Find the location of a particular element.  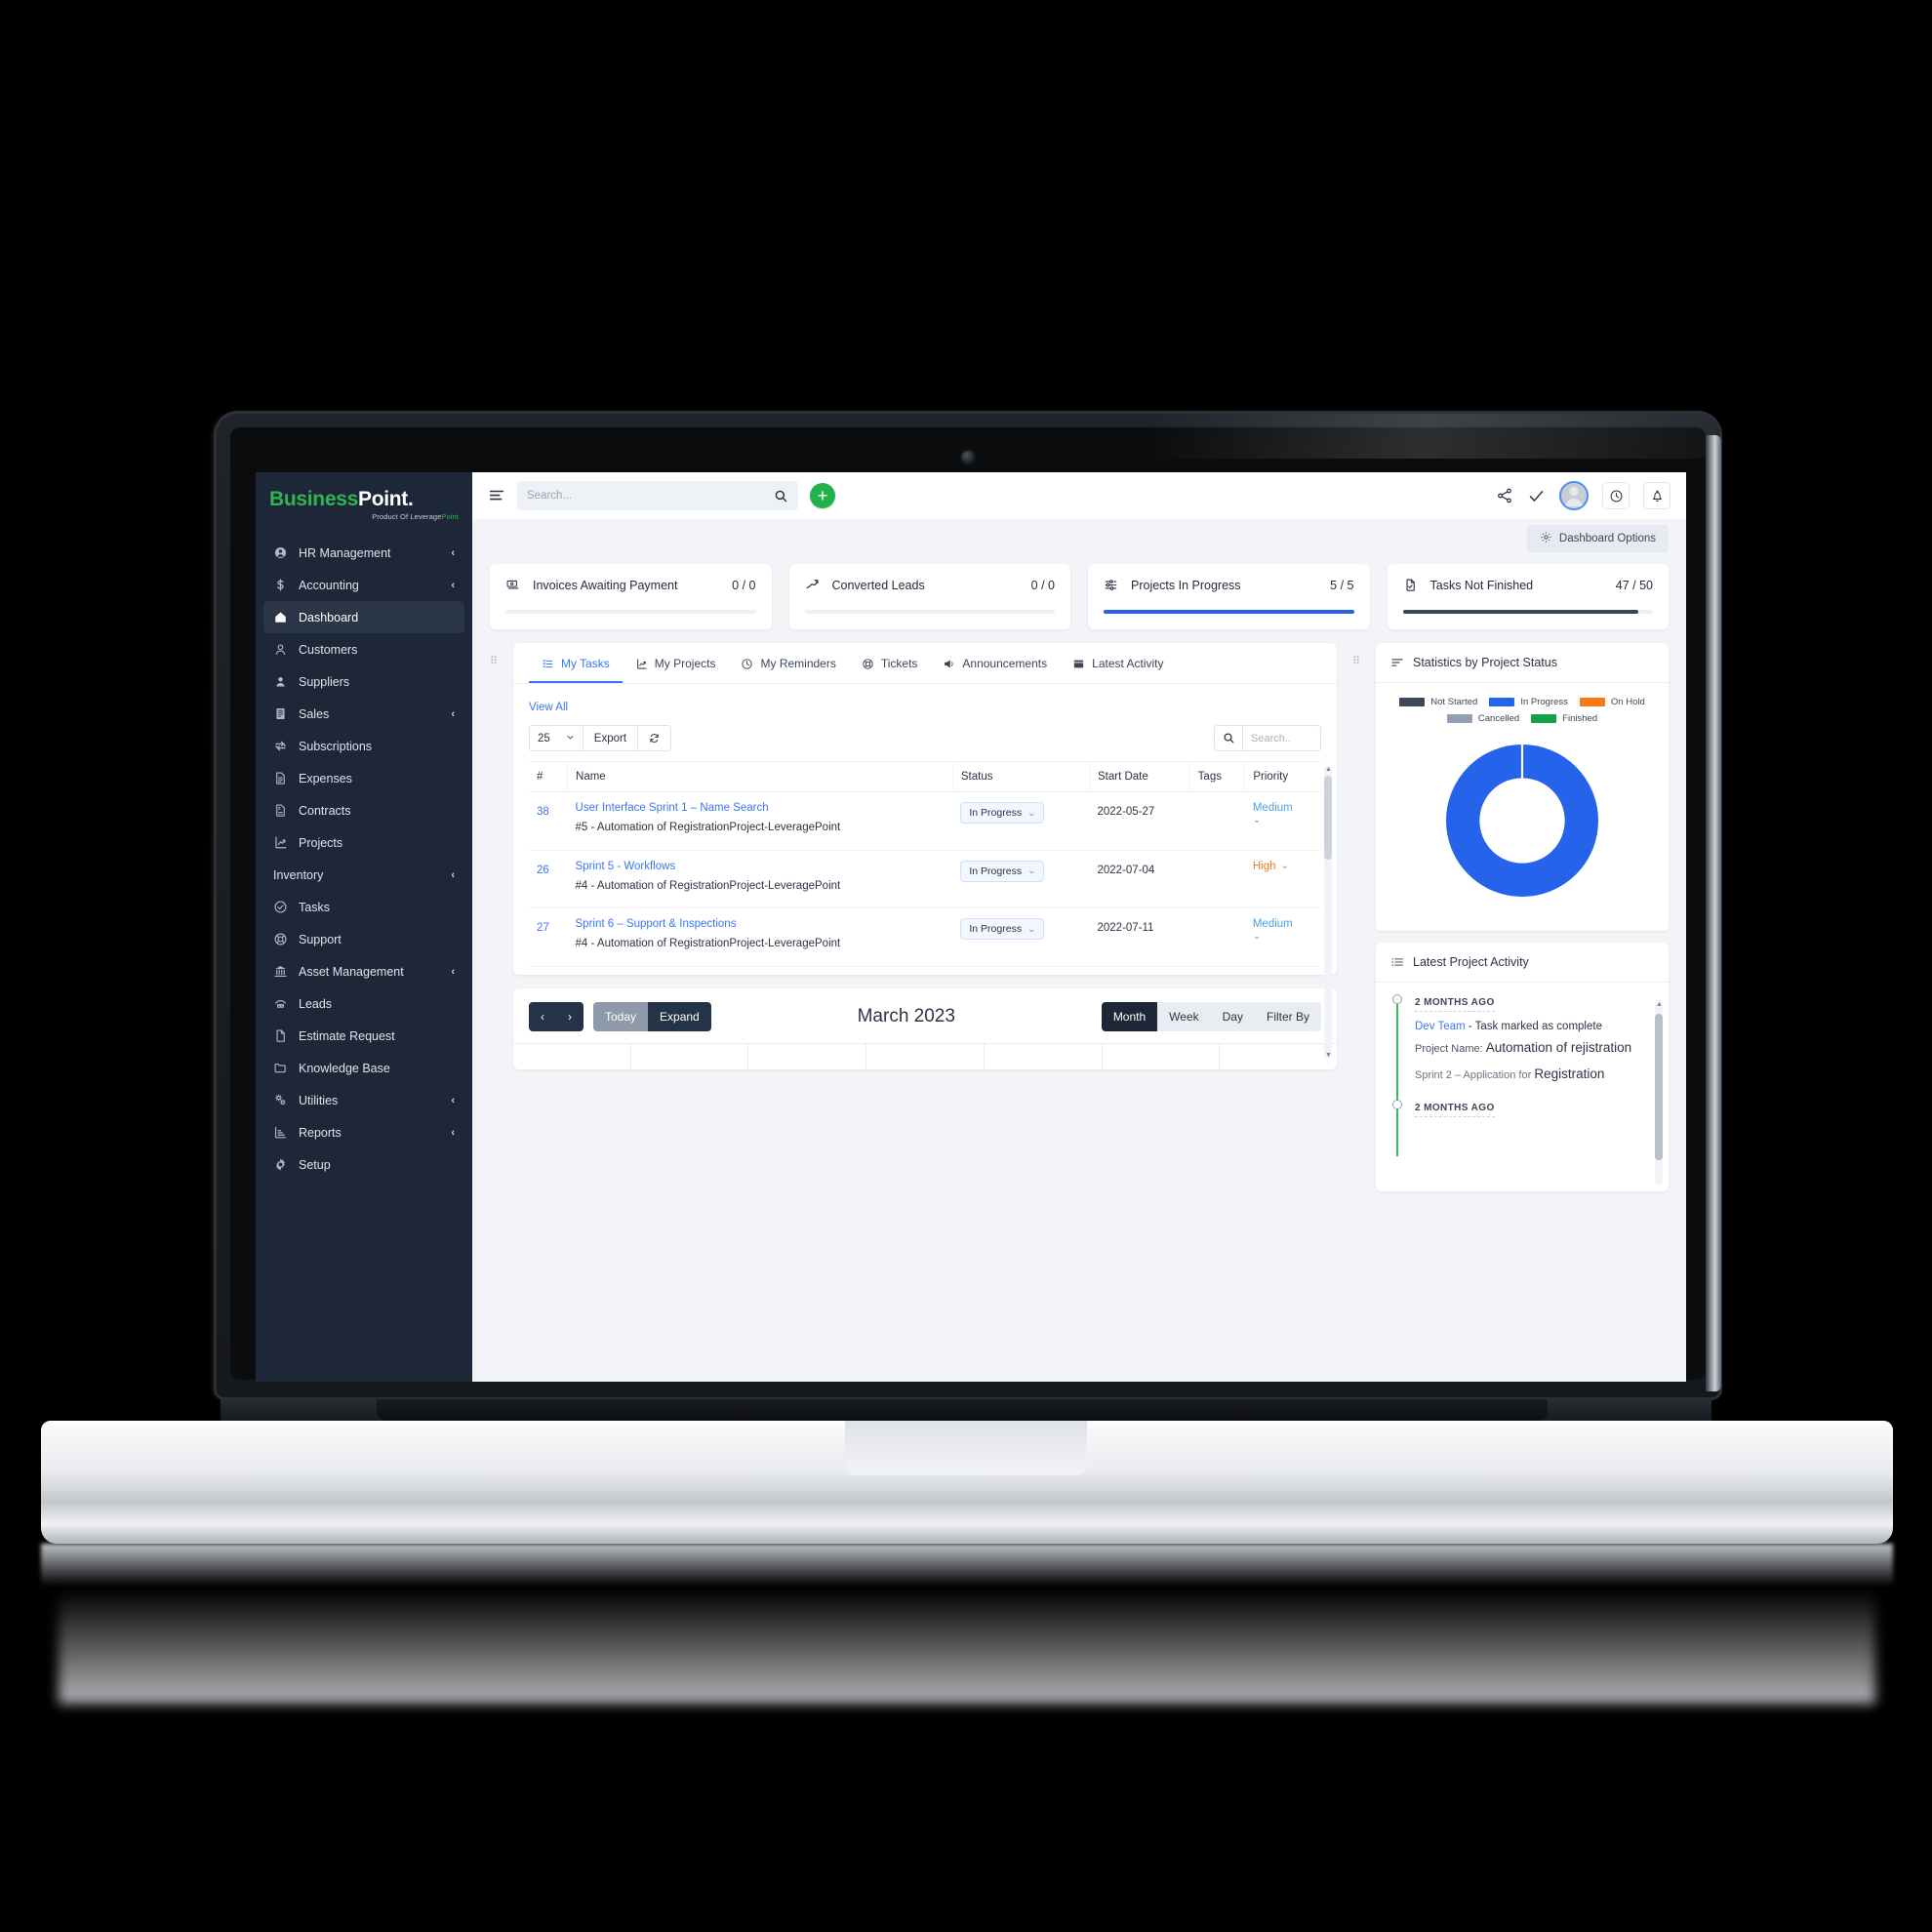

sidebar-item-suppliers: Suppliers is located at coordinates (363, 681).